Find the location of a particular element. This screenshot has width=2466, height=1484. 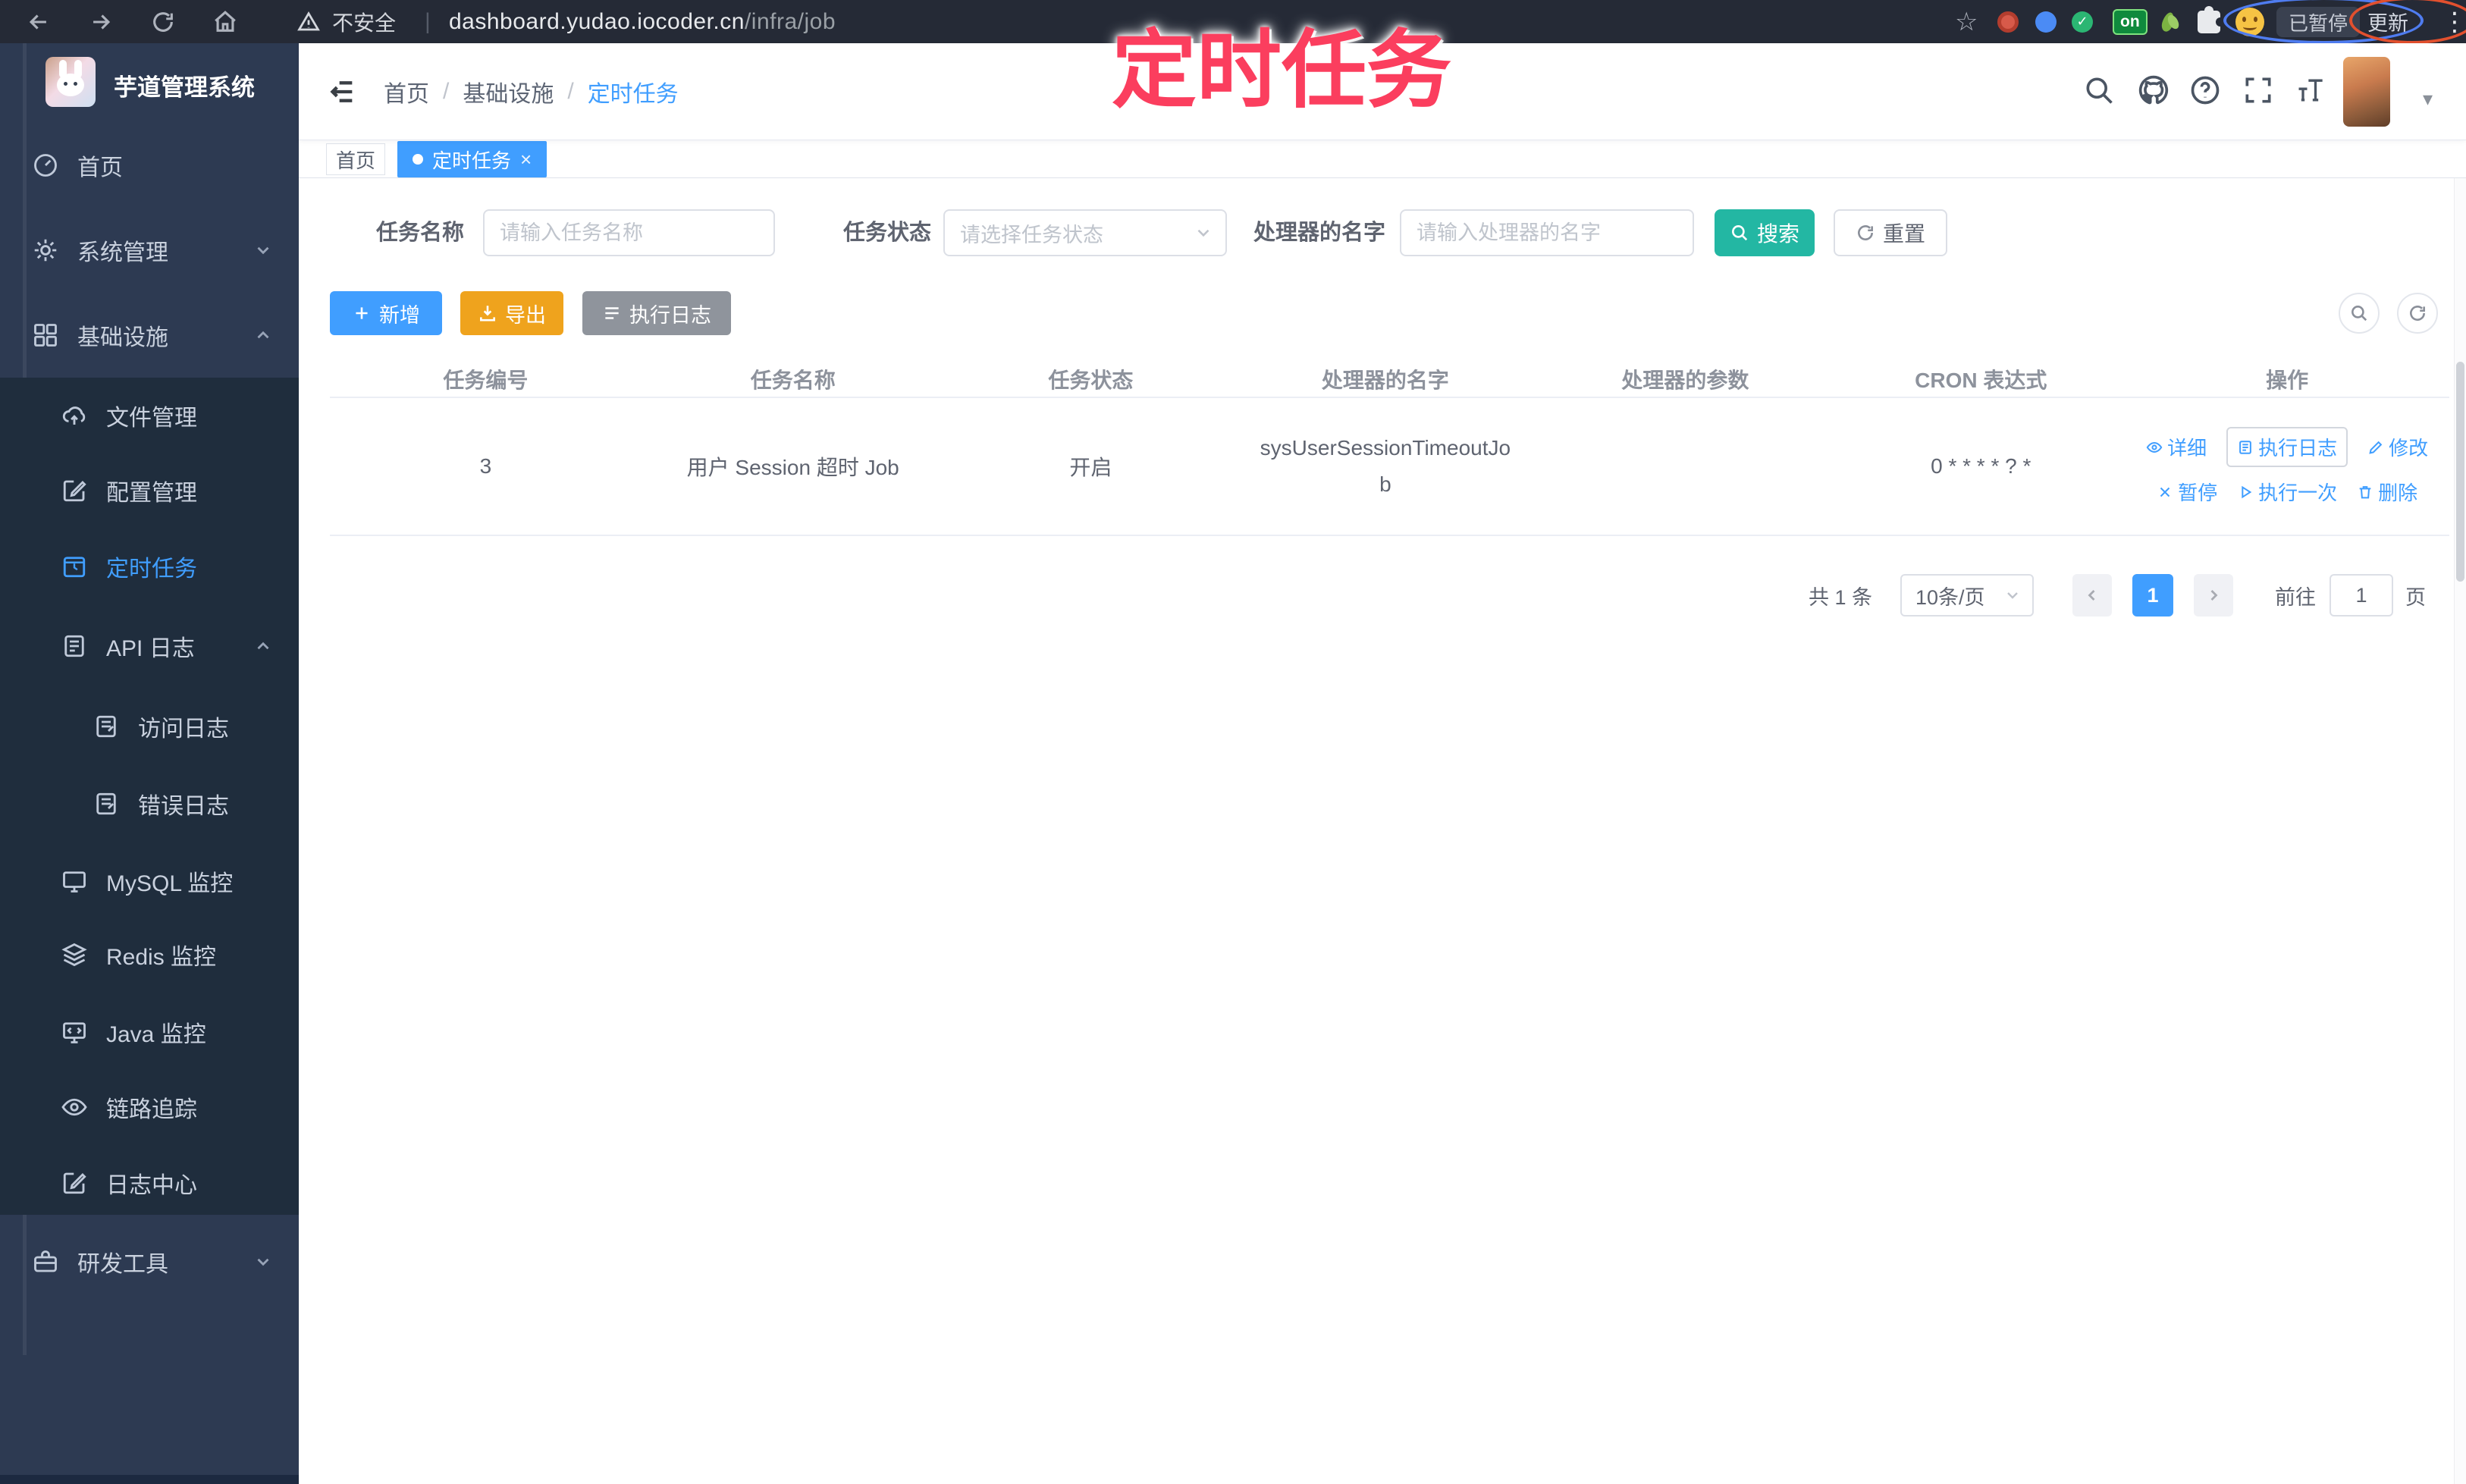

sidebar-item-api-log: API 日志 is located at coordinates (149, 646).